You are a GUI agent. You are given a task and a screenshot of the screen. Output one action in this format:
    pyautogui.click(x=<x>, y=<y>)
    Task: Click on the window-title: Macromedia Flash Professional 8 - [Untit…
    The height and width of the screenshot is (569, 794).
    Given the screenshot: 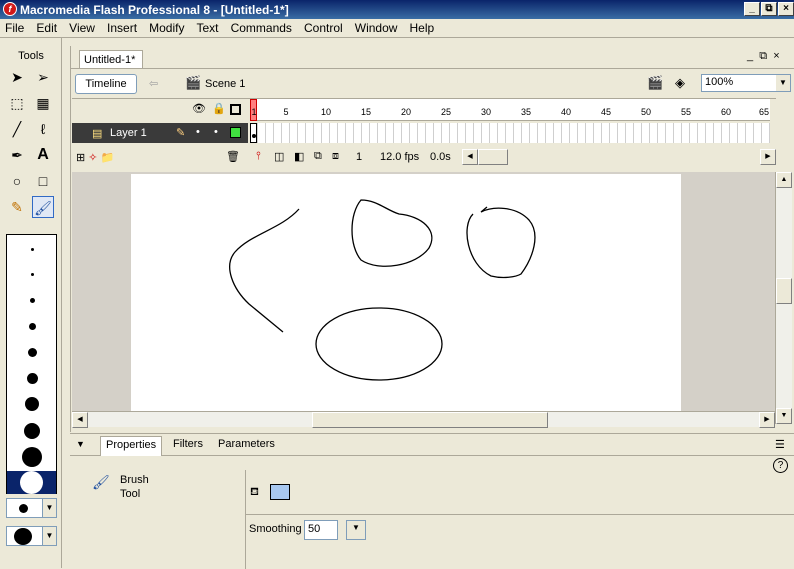 What is the action you would take?
    pyautogui.click(x=154, y=10)
    